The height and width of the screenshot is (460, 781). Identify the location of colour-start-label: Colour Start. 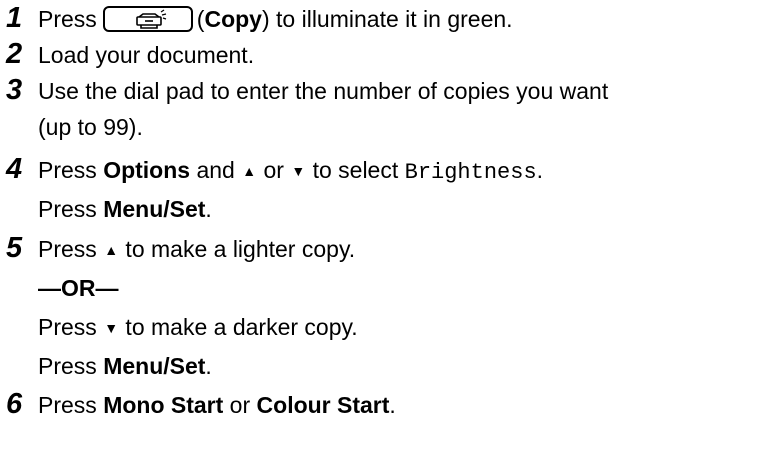
(323, 405).